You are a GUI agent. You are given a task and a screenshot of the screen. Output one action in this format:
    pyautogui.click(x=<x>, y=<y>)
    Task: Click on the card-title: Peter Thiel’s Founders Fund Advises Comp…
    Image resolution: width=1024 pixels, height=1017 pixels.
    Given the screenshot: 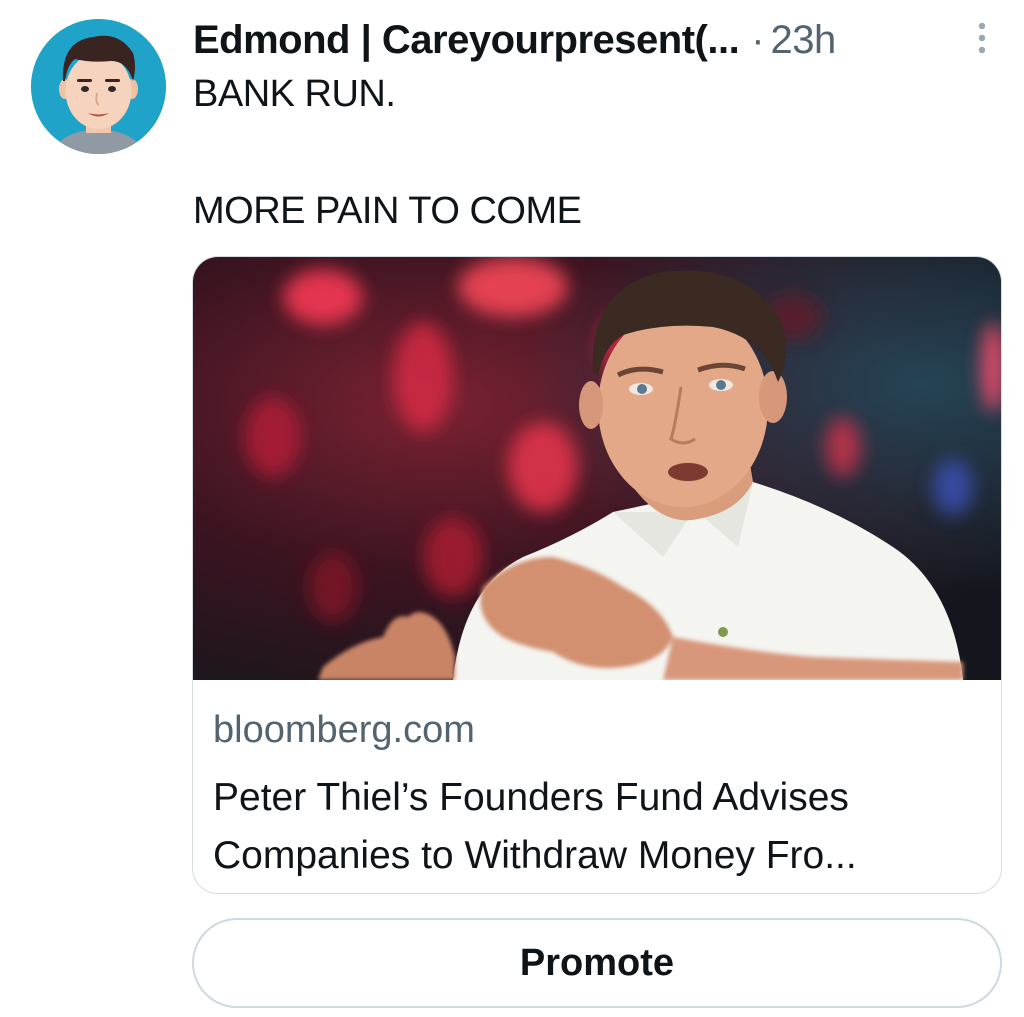 What is the action you would take?
    pyautogui.click(x=598, y=827)
    